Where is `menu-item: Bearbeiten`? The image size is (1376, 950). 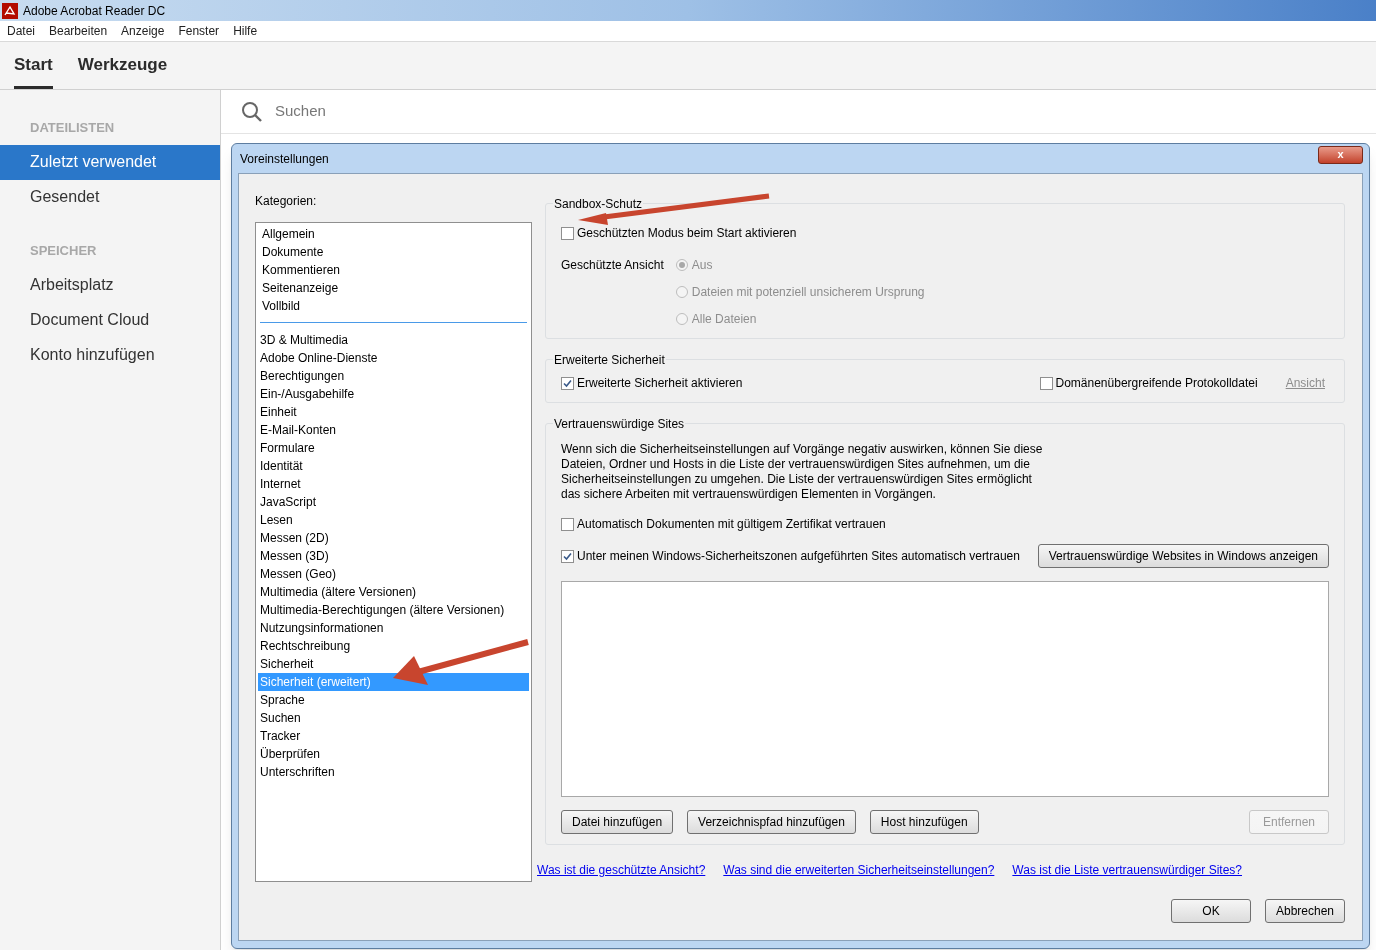 menu-item: Bearbeiten is located at coordinates (78, 31).